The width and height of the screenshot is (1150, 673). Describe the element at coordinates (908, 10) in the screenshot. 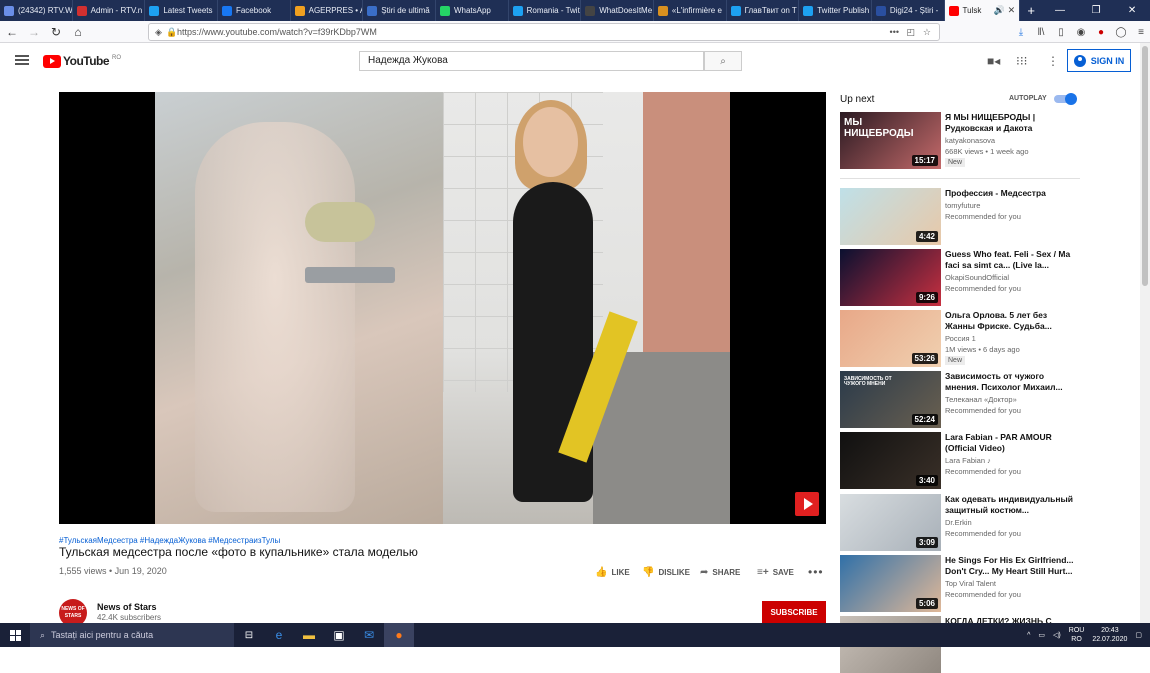

I see `browser-tab: Digi24 - Știri -` at that location.